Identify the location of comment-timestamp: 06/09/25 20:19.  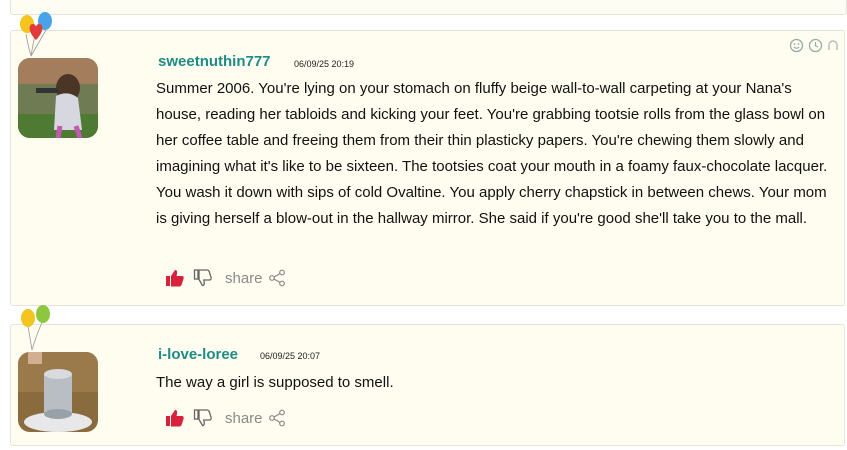
(324, 64).